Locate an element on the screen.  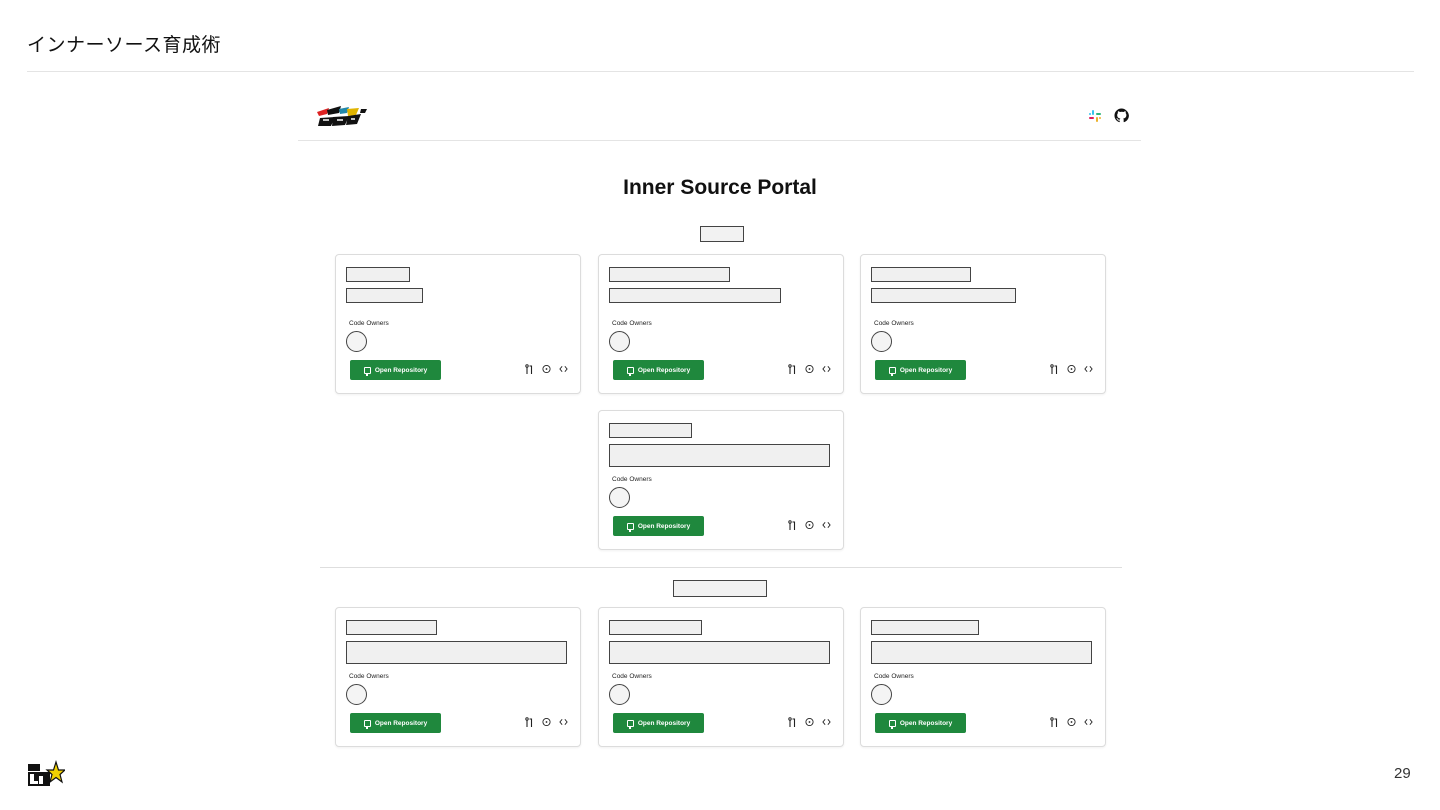
section-divider is located at coordinates (721, 567).